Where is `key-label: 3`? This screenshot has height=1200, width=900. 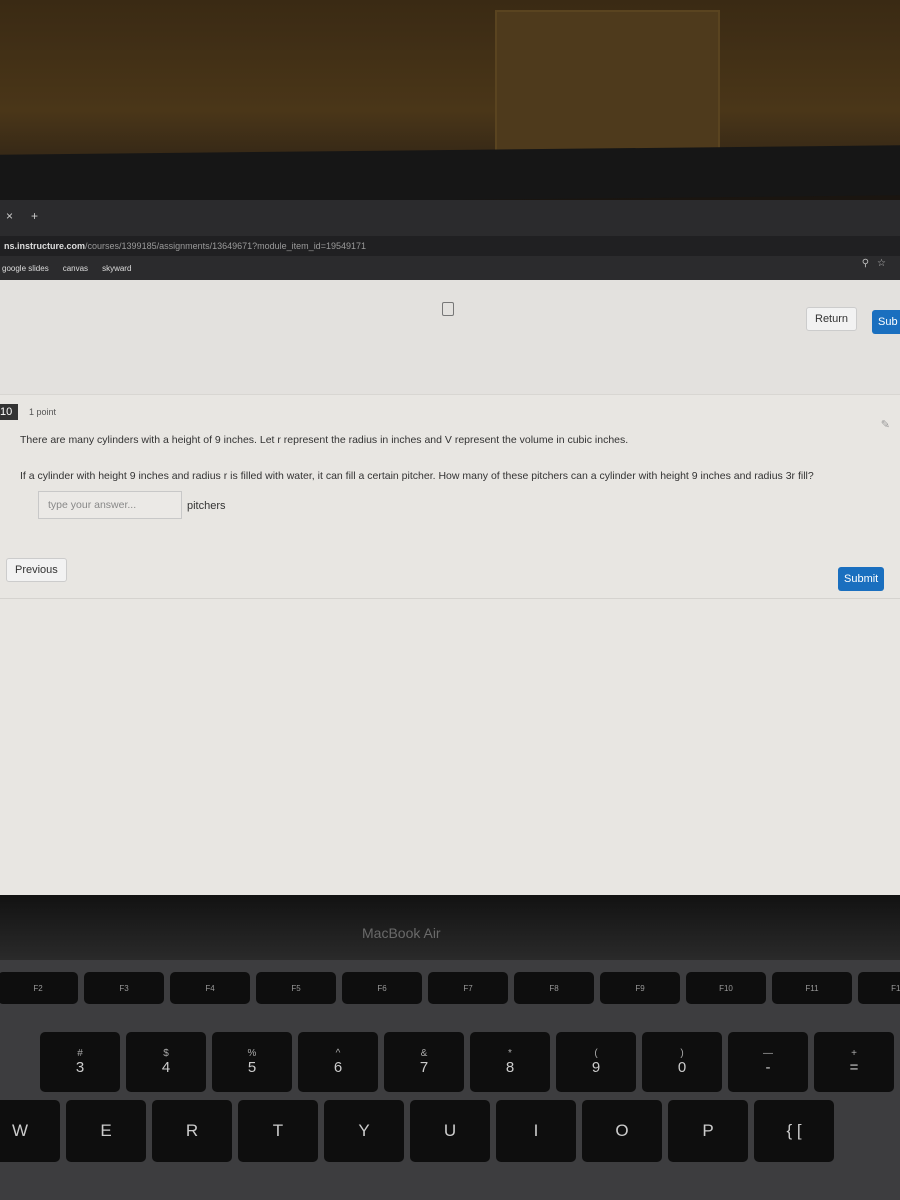
key-label: 3 is located at coordinates (80, 1067).